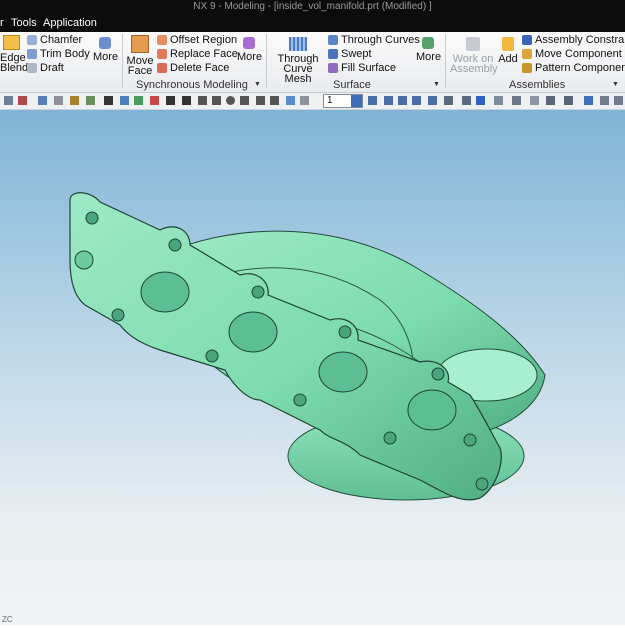 This screenshot has height=628, width=625. Describe the element at coordinates (432, 100) in the screenshot. I see `view-icon` at that location.